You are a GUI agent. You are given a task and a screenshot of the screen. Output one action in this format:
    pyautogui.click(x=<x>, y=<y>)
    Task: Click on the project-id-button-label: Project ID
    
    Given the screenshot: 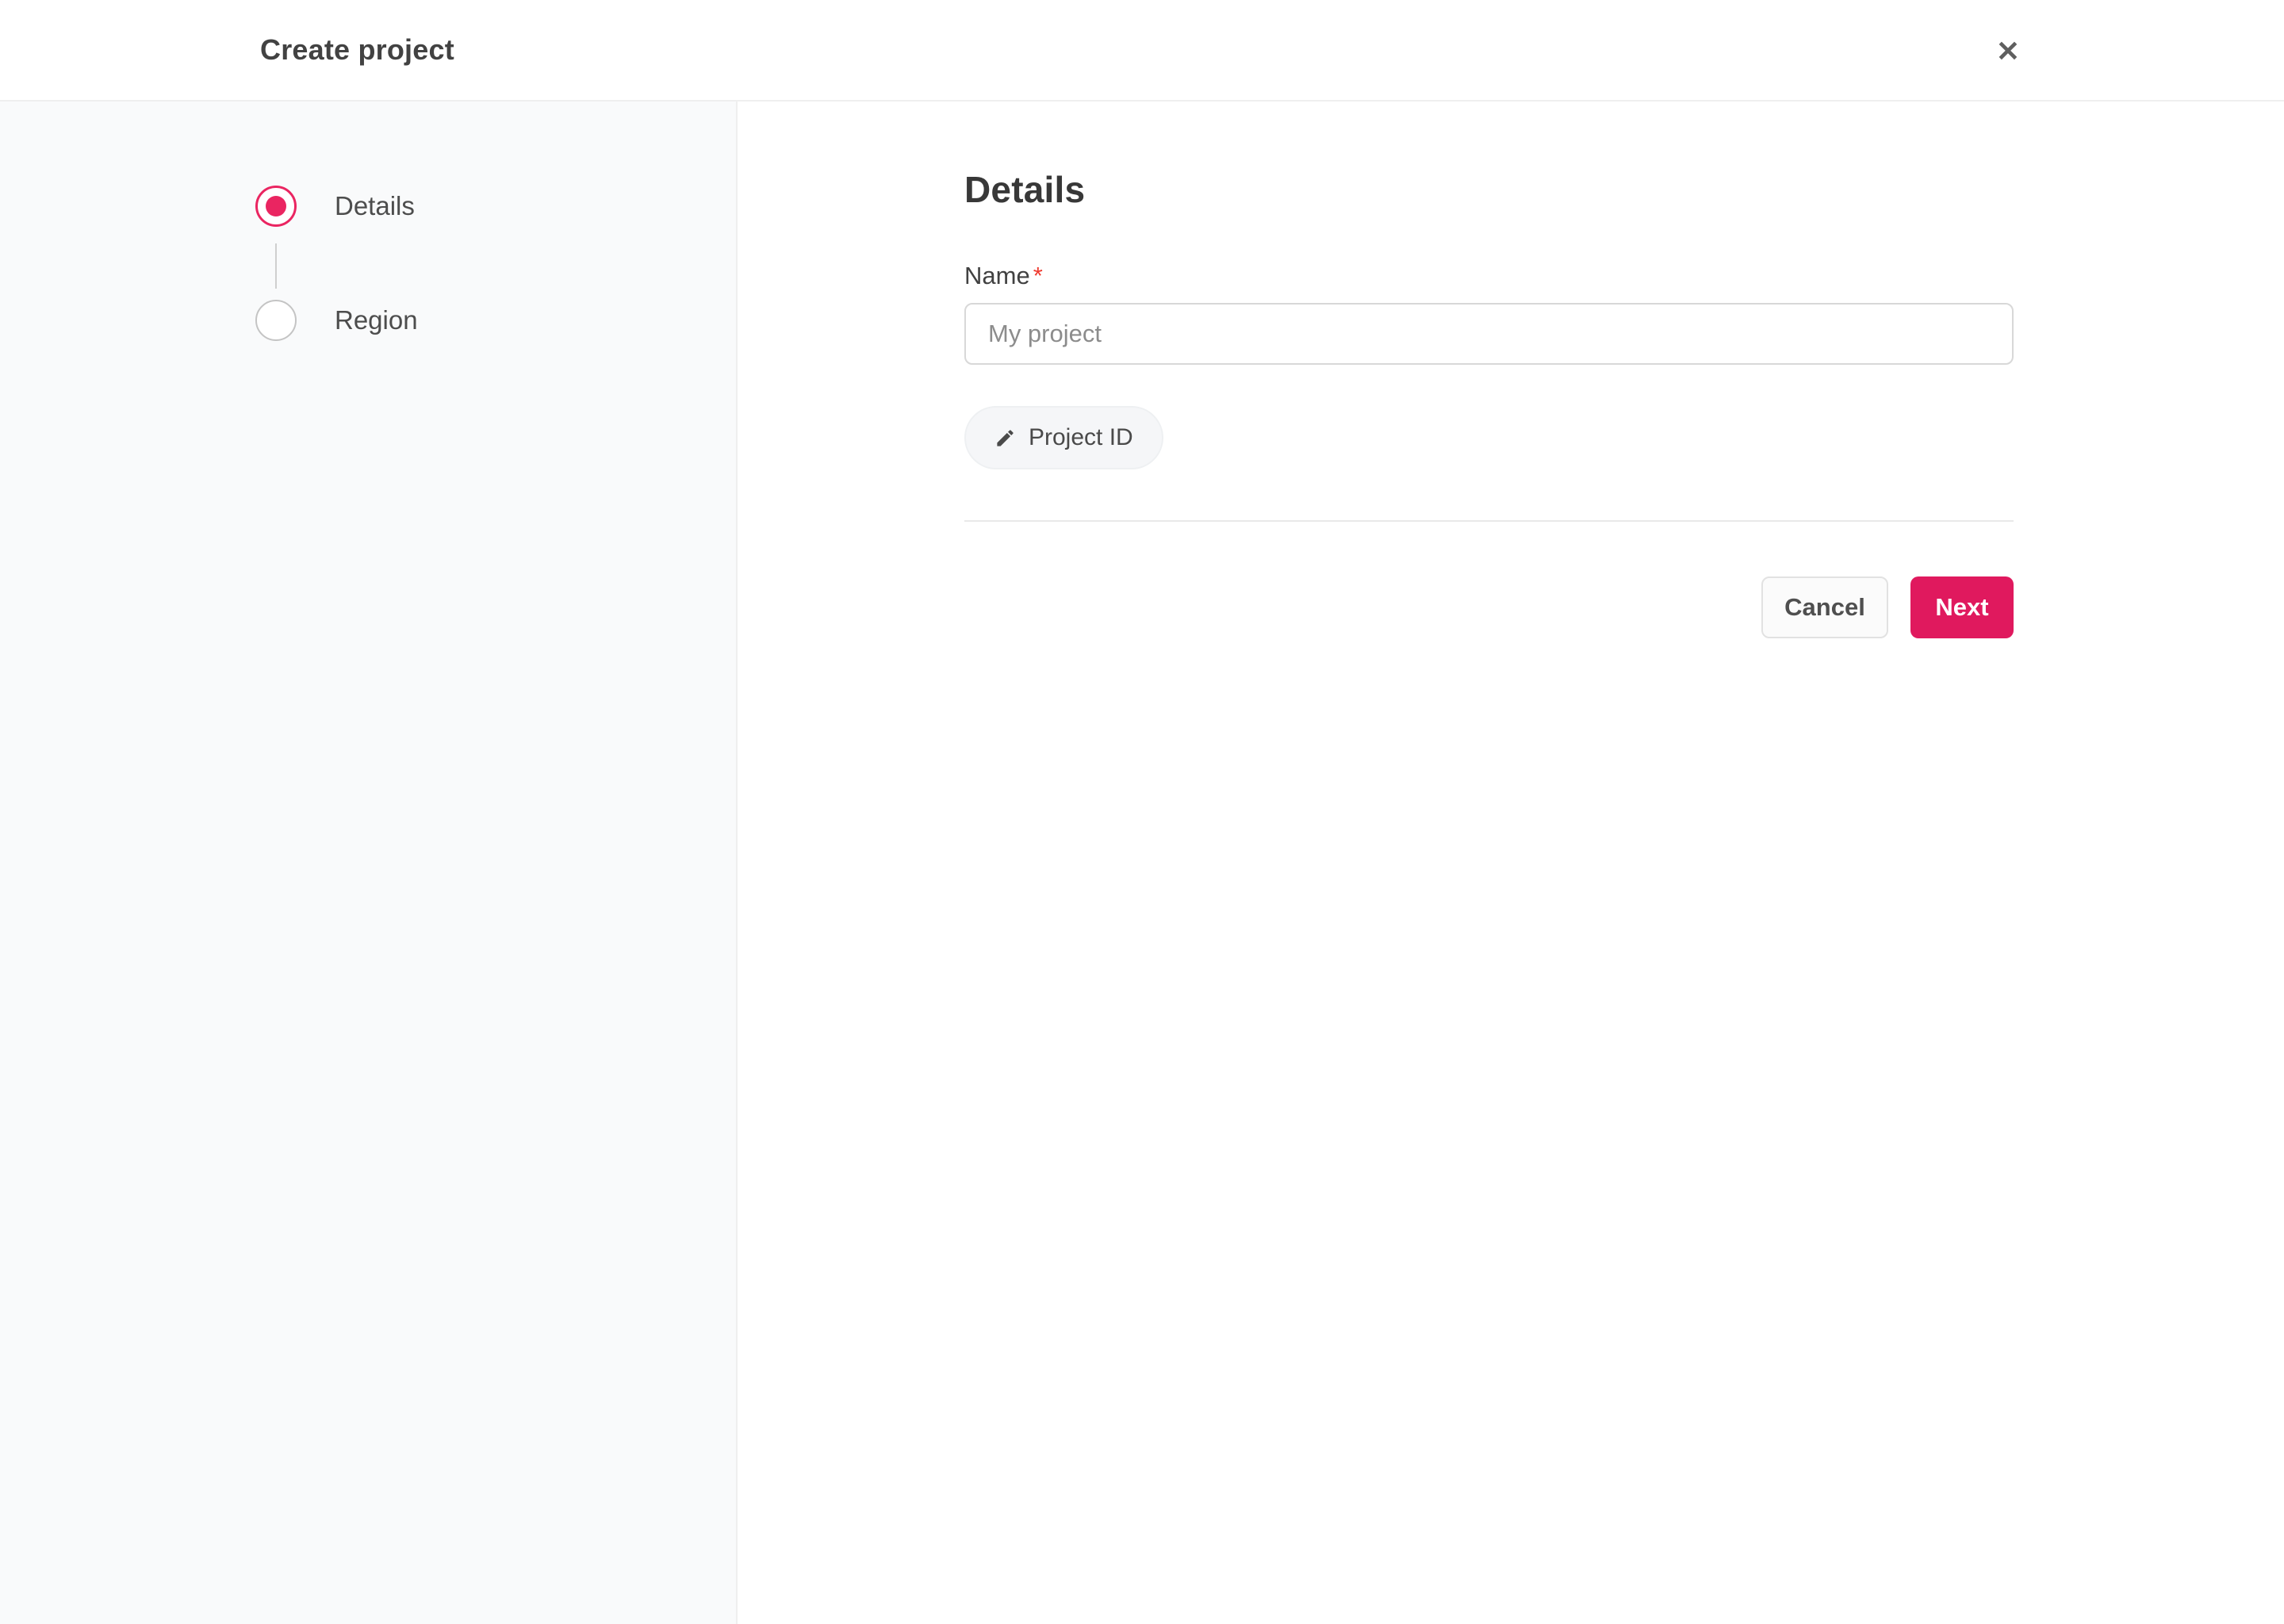 What is the action you would take?
    pyautogui.click(x=1081, y=437)
    